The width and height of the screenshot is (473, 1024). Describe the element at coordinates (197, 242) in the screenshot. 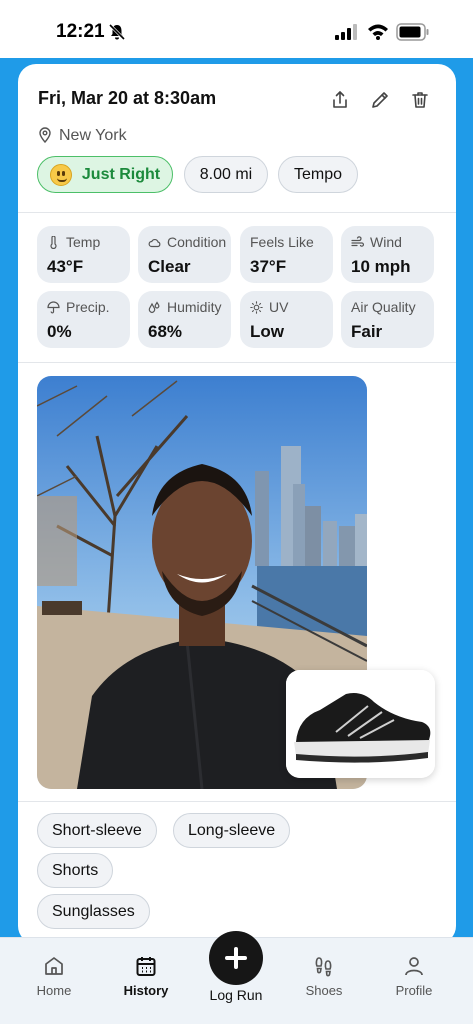

I see `stat-label: Condition` at that location.